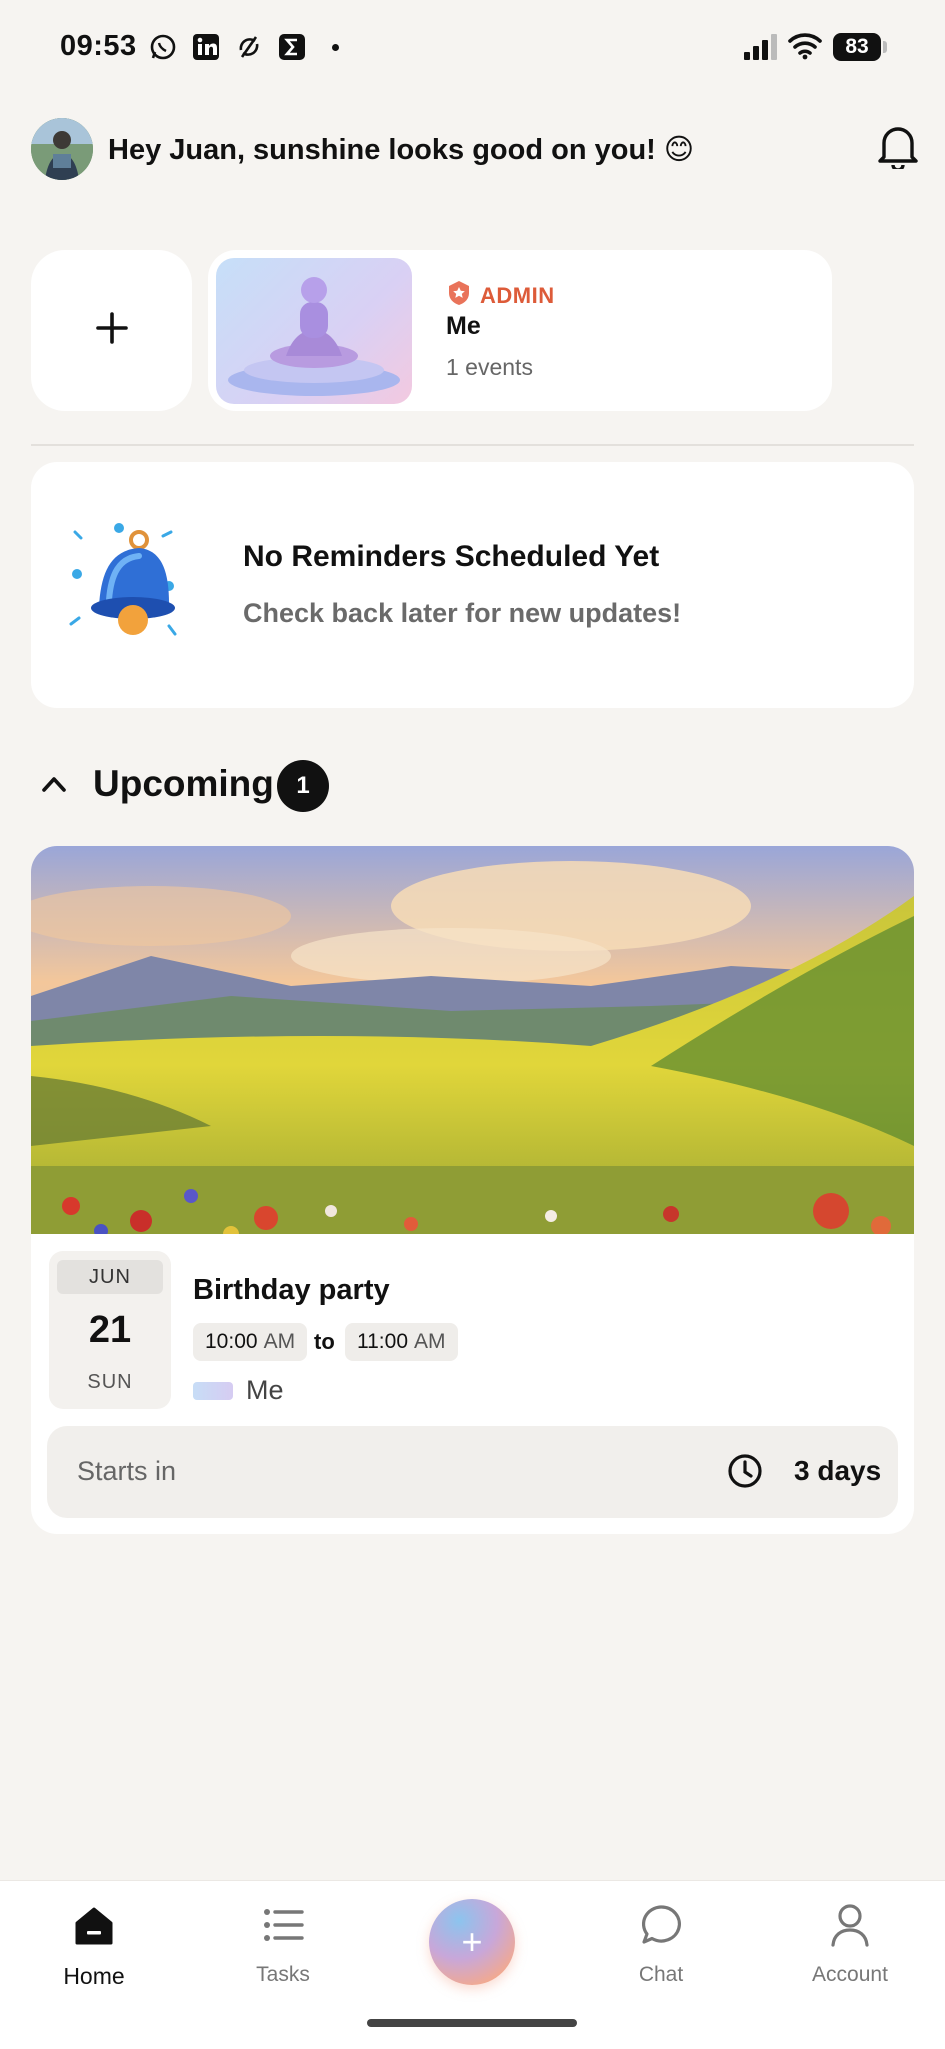  I want to click on chevron-up-icon, so click(54, 786).